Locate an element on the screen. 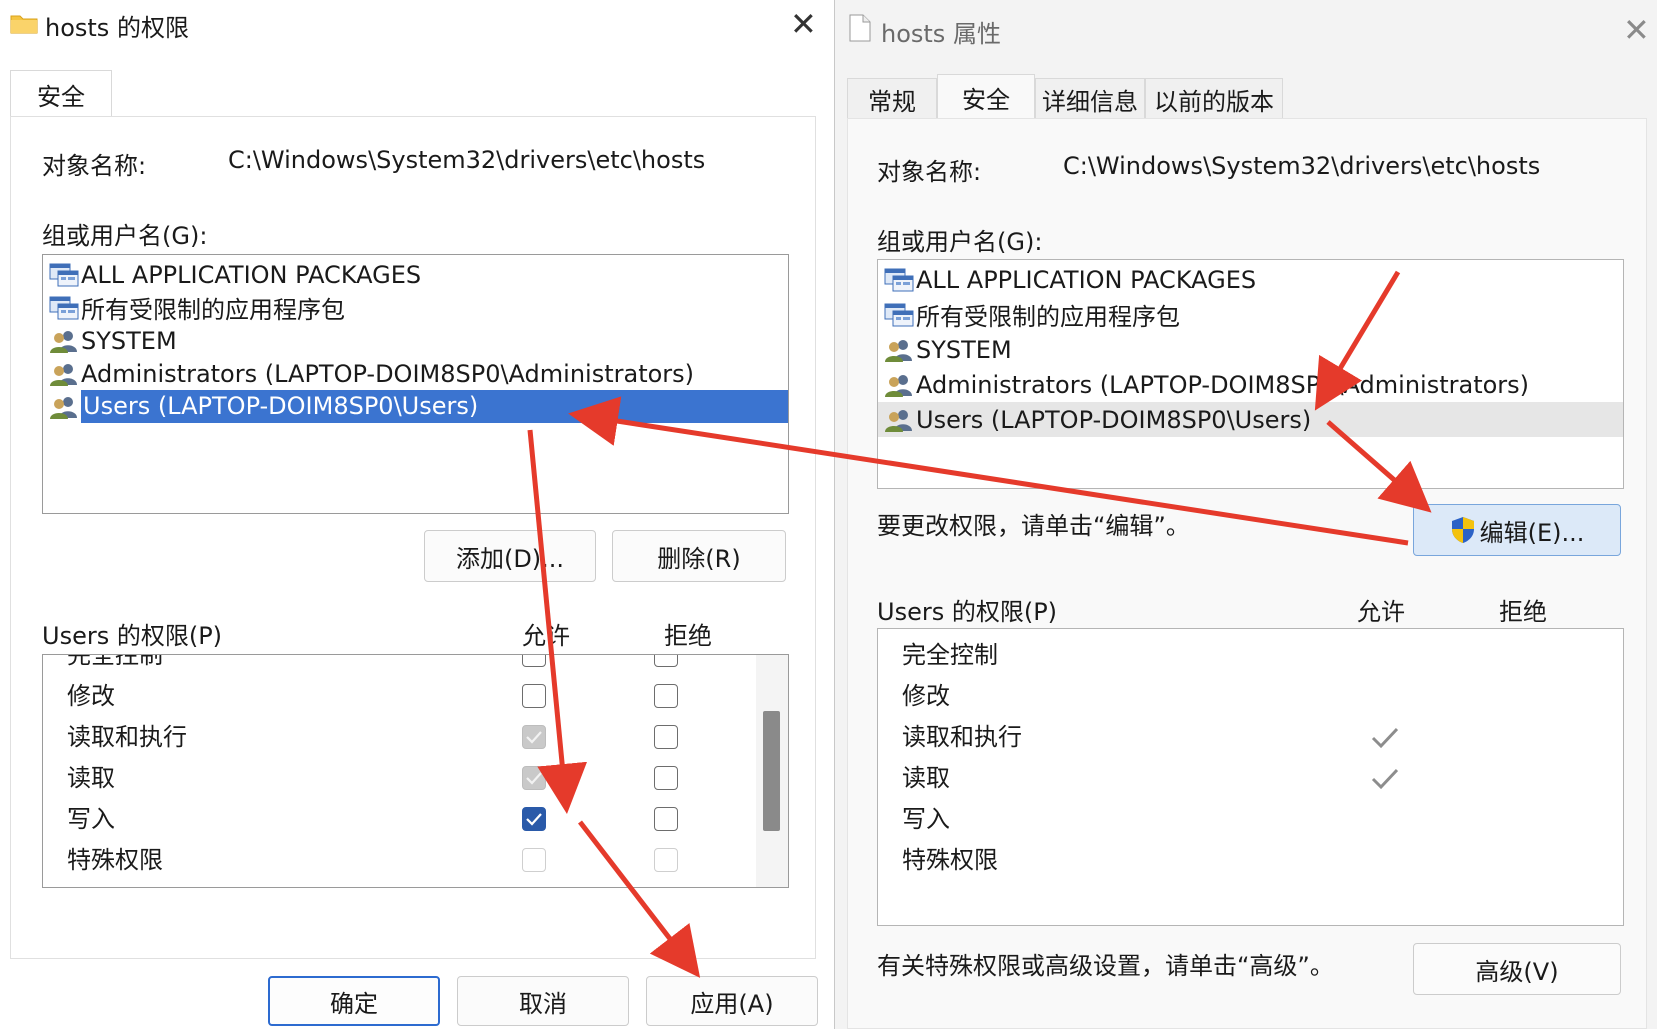 The height and width of the screenshot is (1029, 1657). object-path: C:\Windows\System32\drivers\etc\hosts is located at coordinates (467, 160).